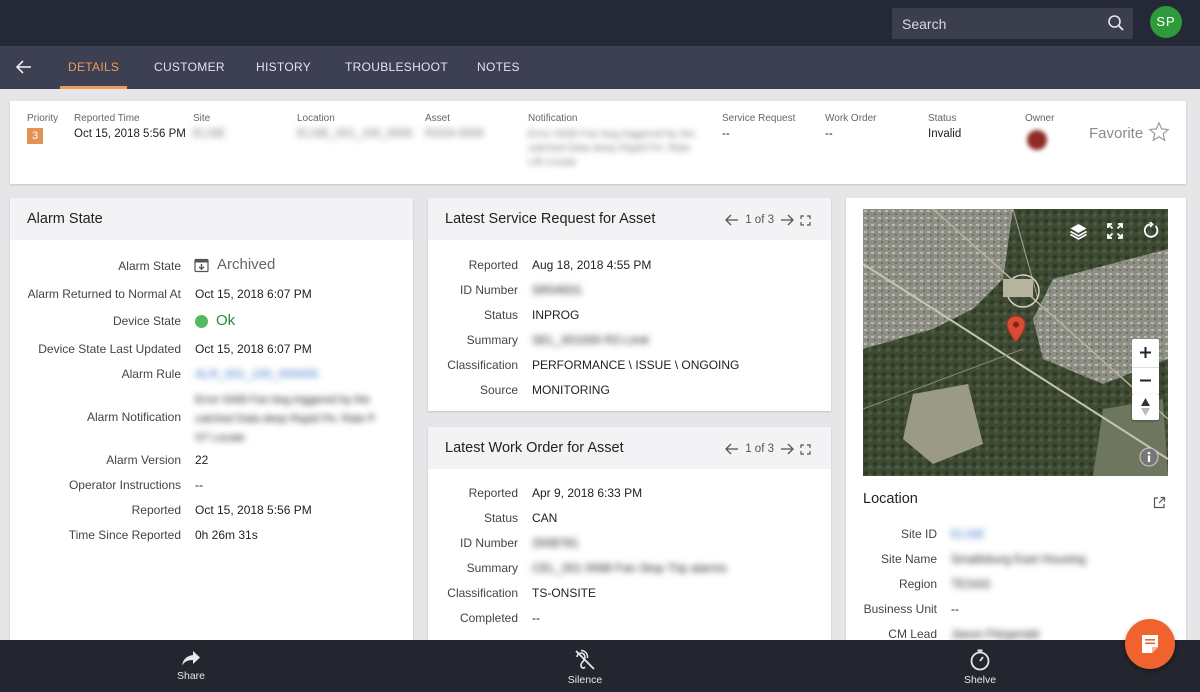 This screenshot has height=692, width=1200. I want to click on wo-summary-label: Summary, so click(492, 568).